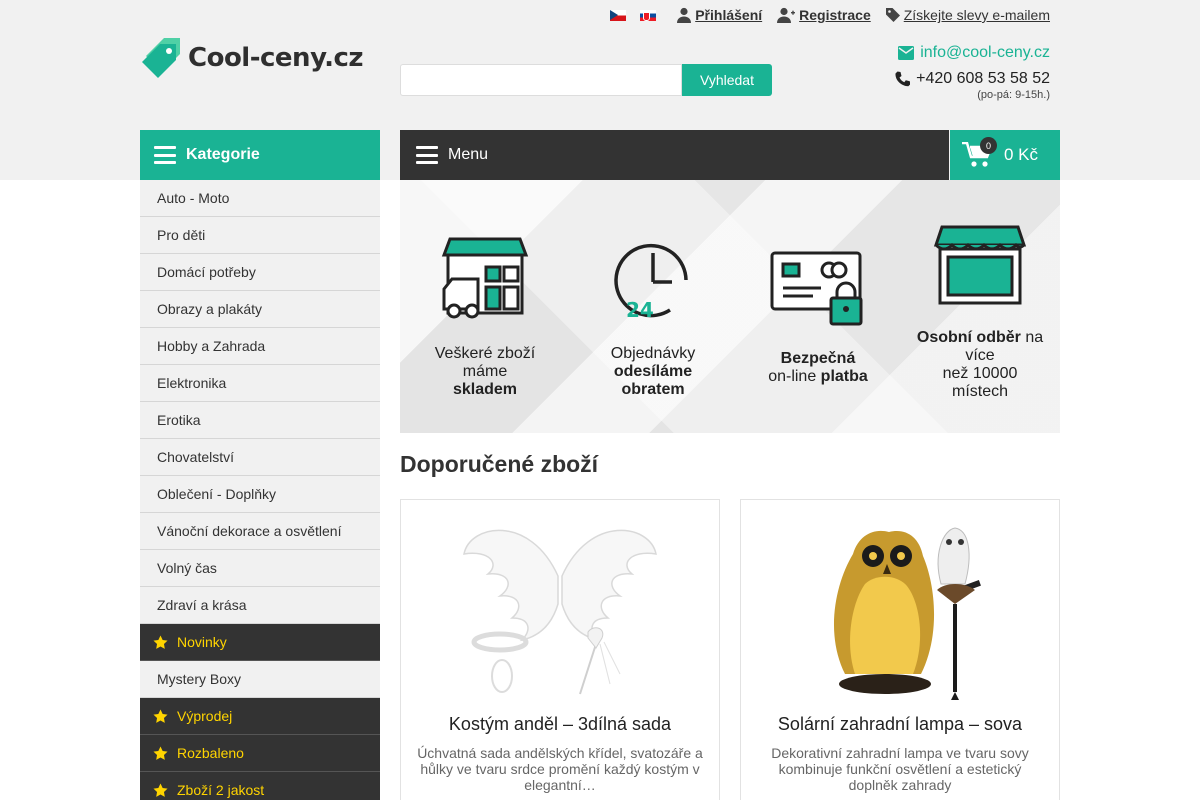 This screenshot has width=1200, height=800. Describe the element at coordinates (980, 373) in the screenshot. I see `benefit-pickup-line3: než 10000` at that location.